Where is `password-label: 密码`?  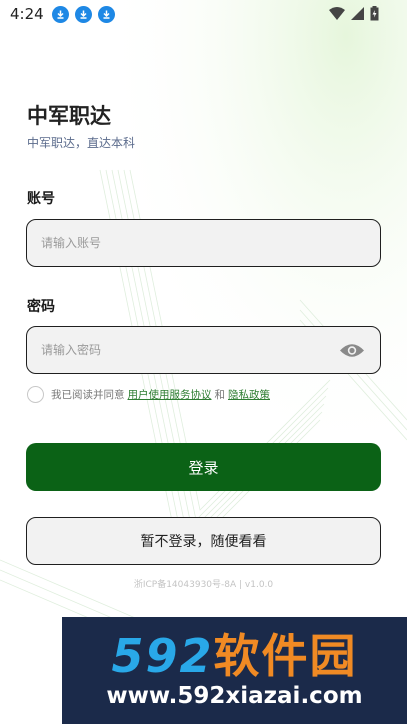 password-label: 密码 is located at coordinates (41, 307).